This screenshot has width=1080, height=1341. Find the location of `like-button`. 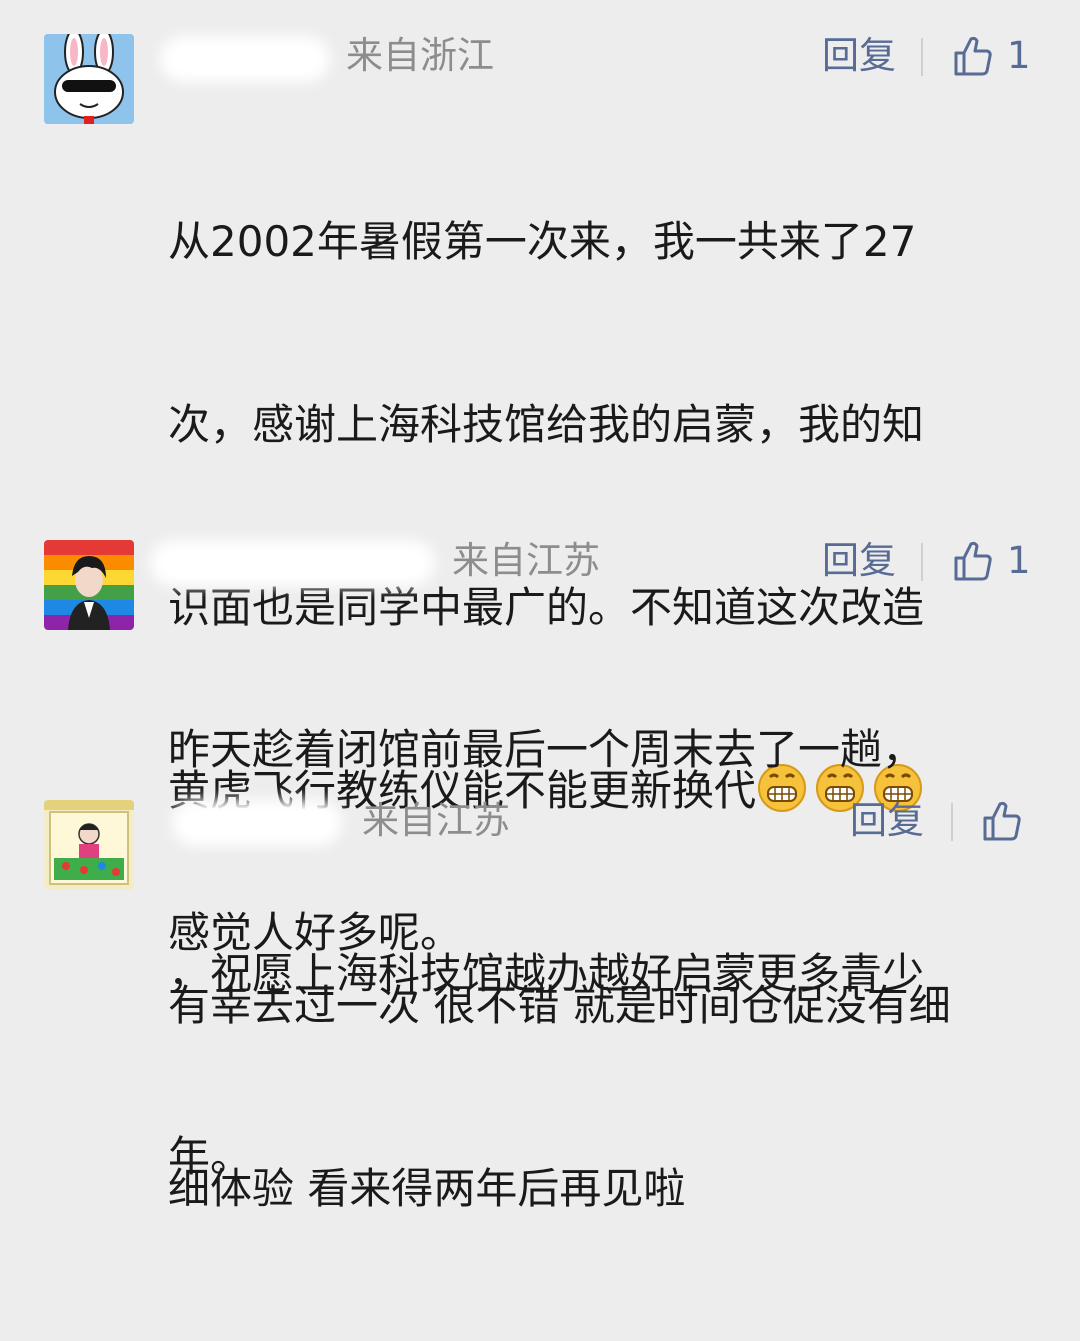

like-button is located at coordinates (1009, 821).